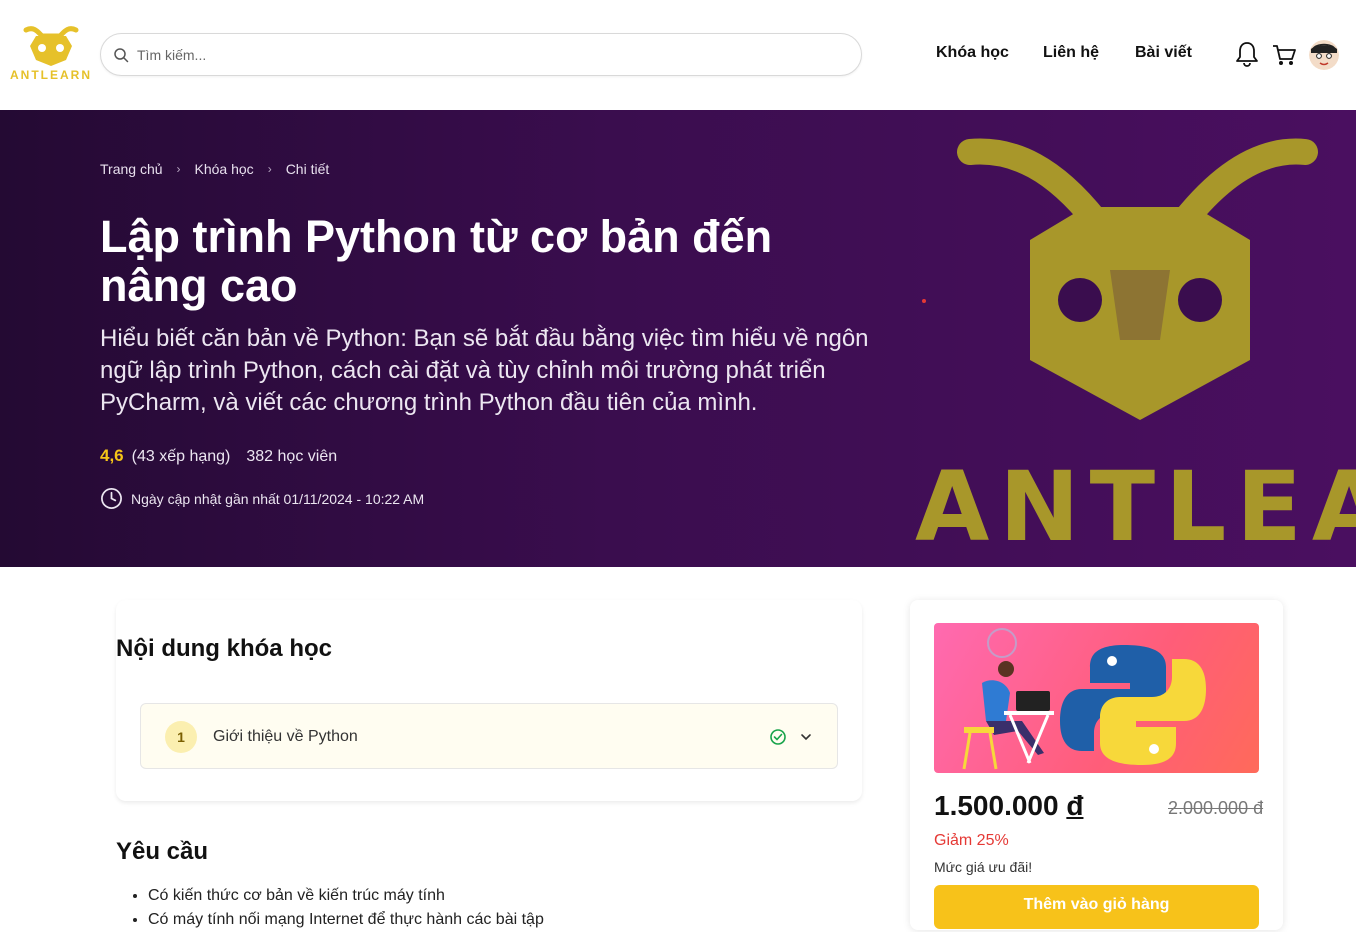 This screenshot has height=932, width=1356. What do you see at coordinates (778, 737) in the screenshot?
I see `check-circle-icon` at bounding box center [778, 737].